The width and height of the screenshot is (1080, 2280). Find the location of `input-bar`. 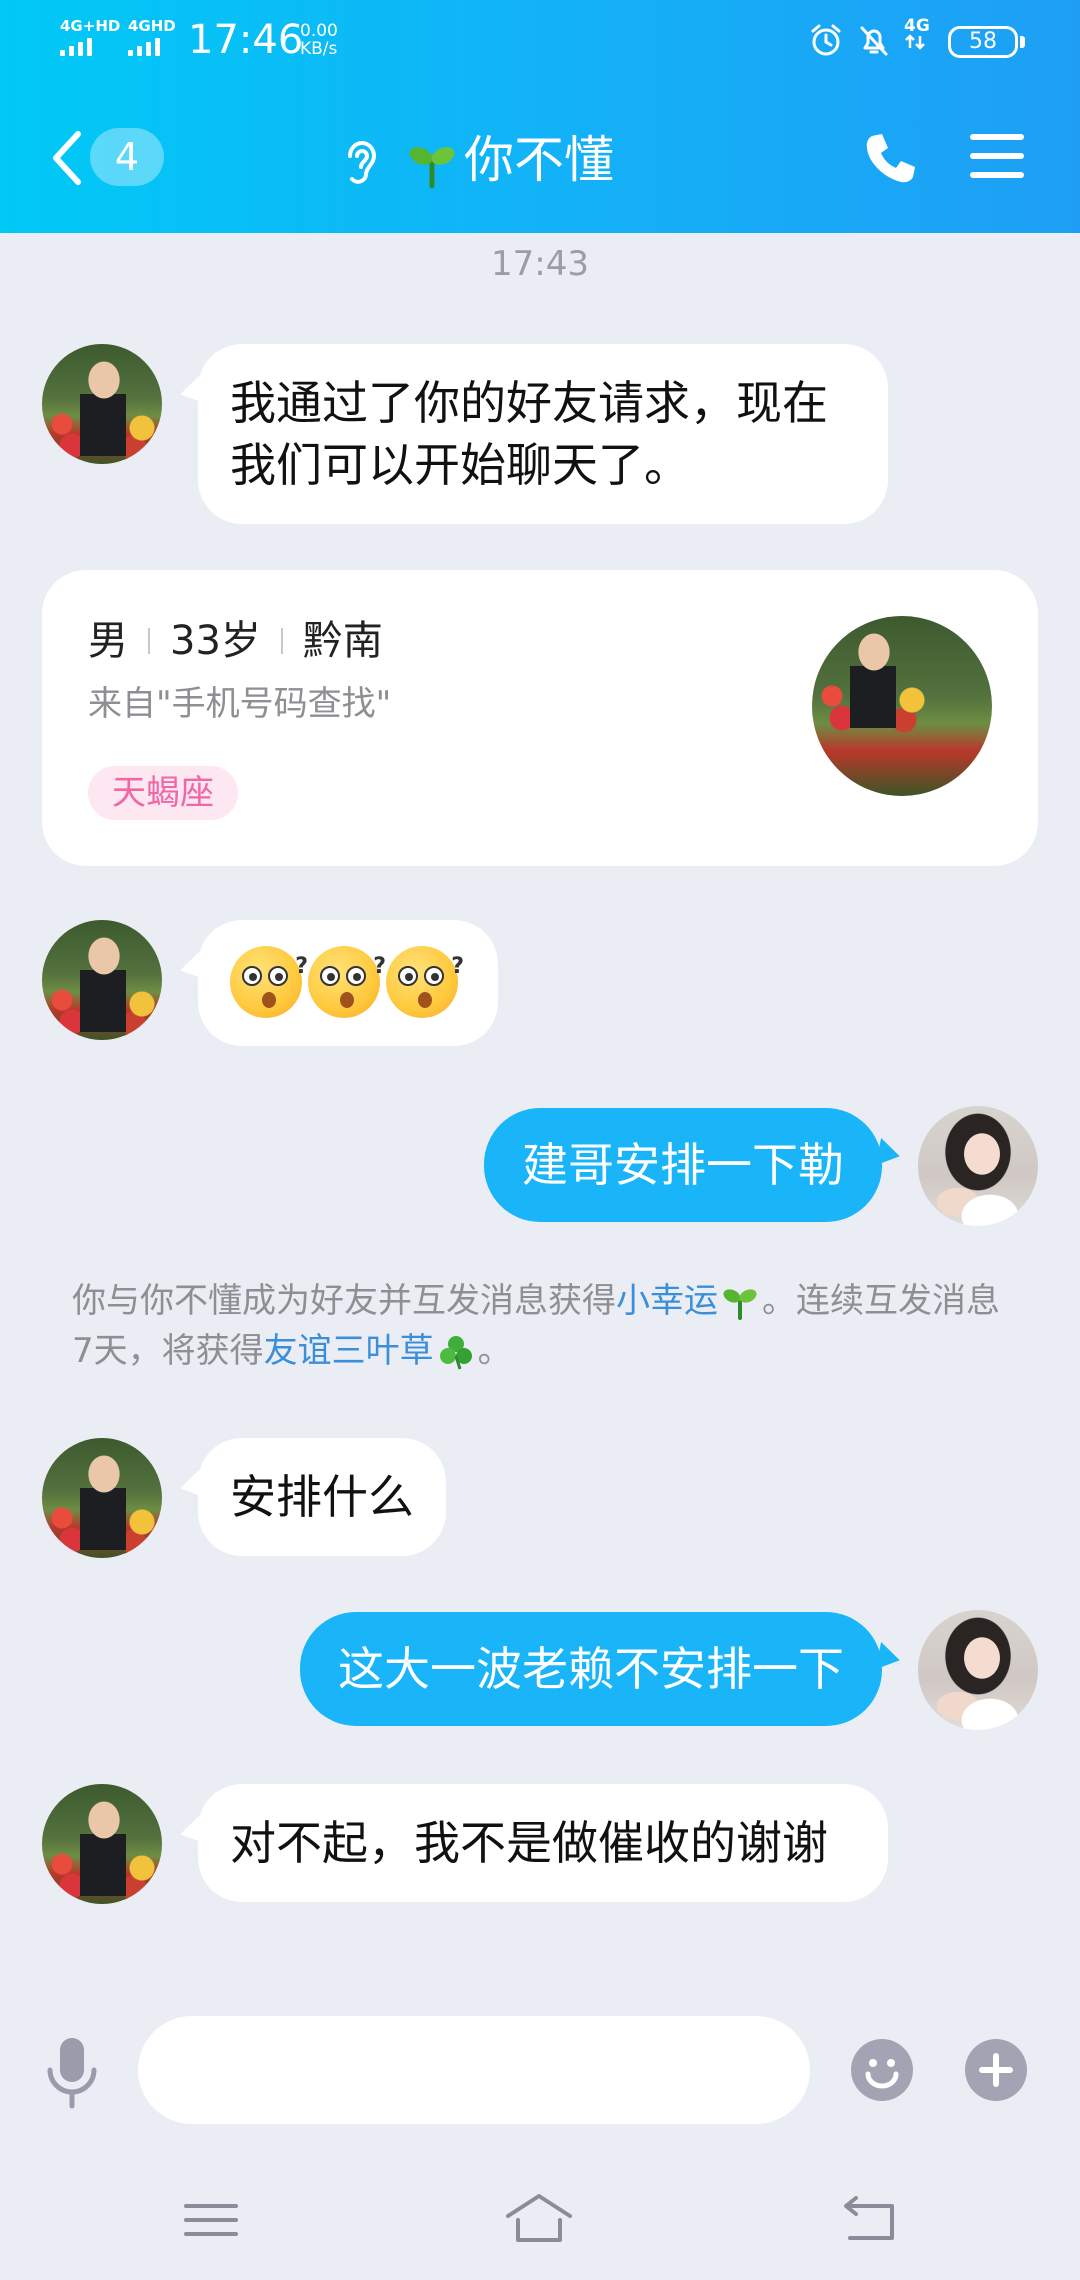

input-bar is located at coordinates (540, 2070).